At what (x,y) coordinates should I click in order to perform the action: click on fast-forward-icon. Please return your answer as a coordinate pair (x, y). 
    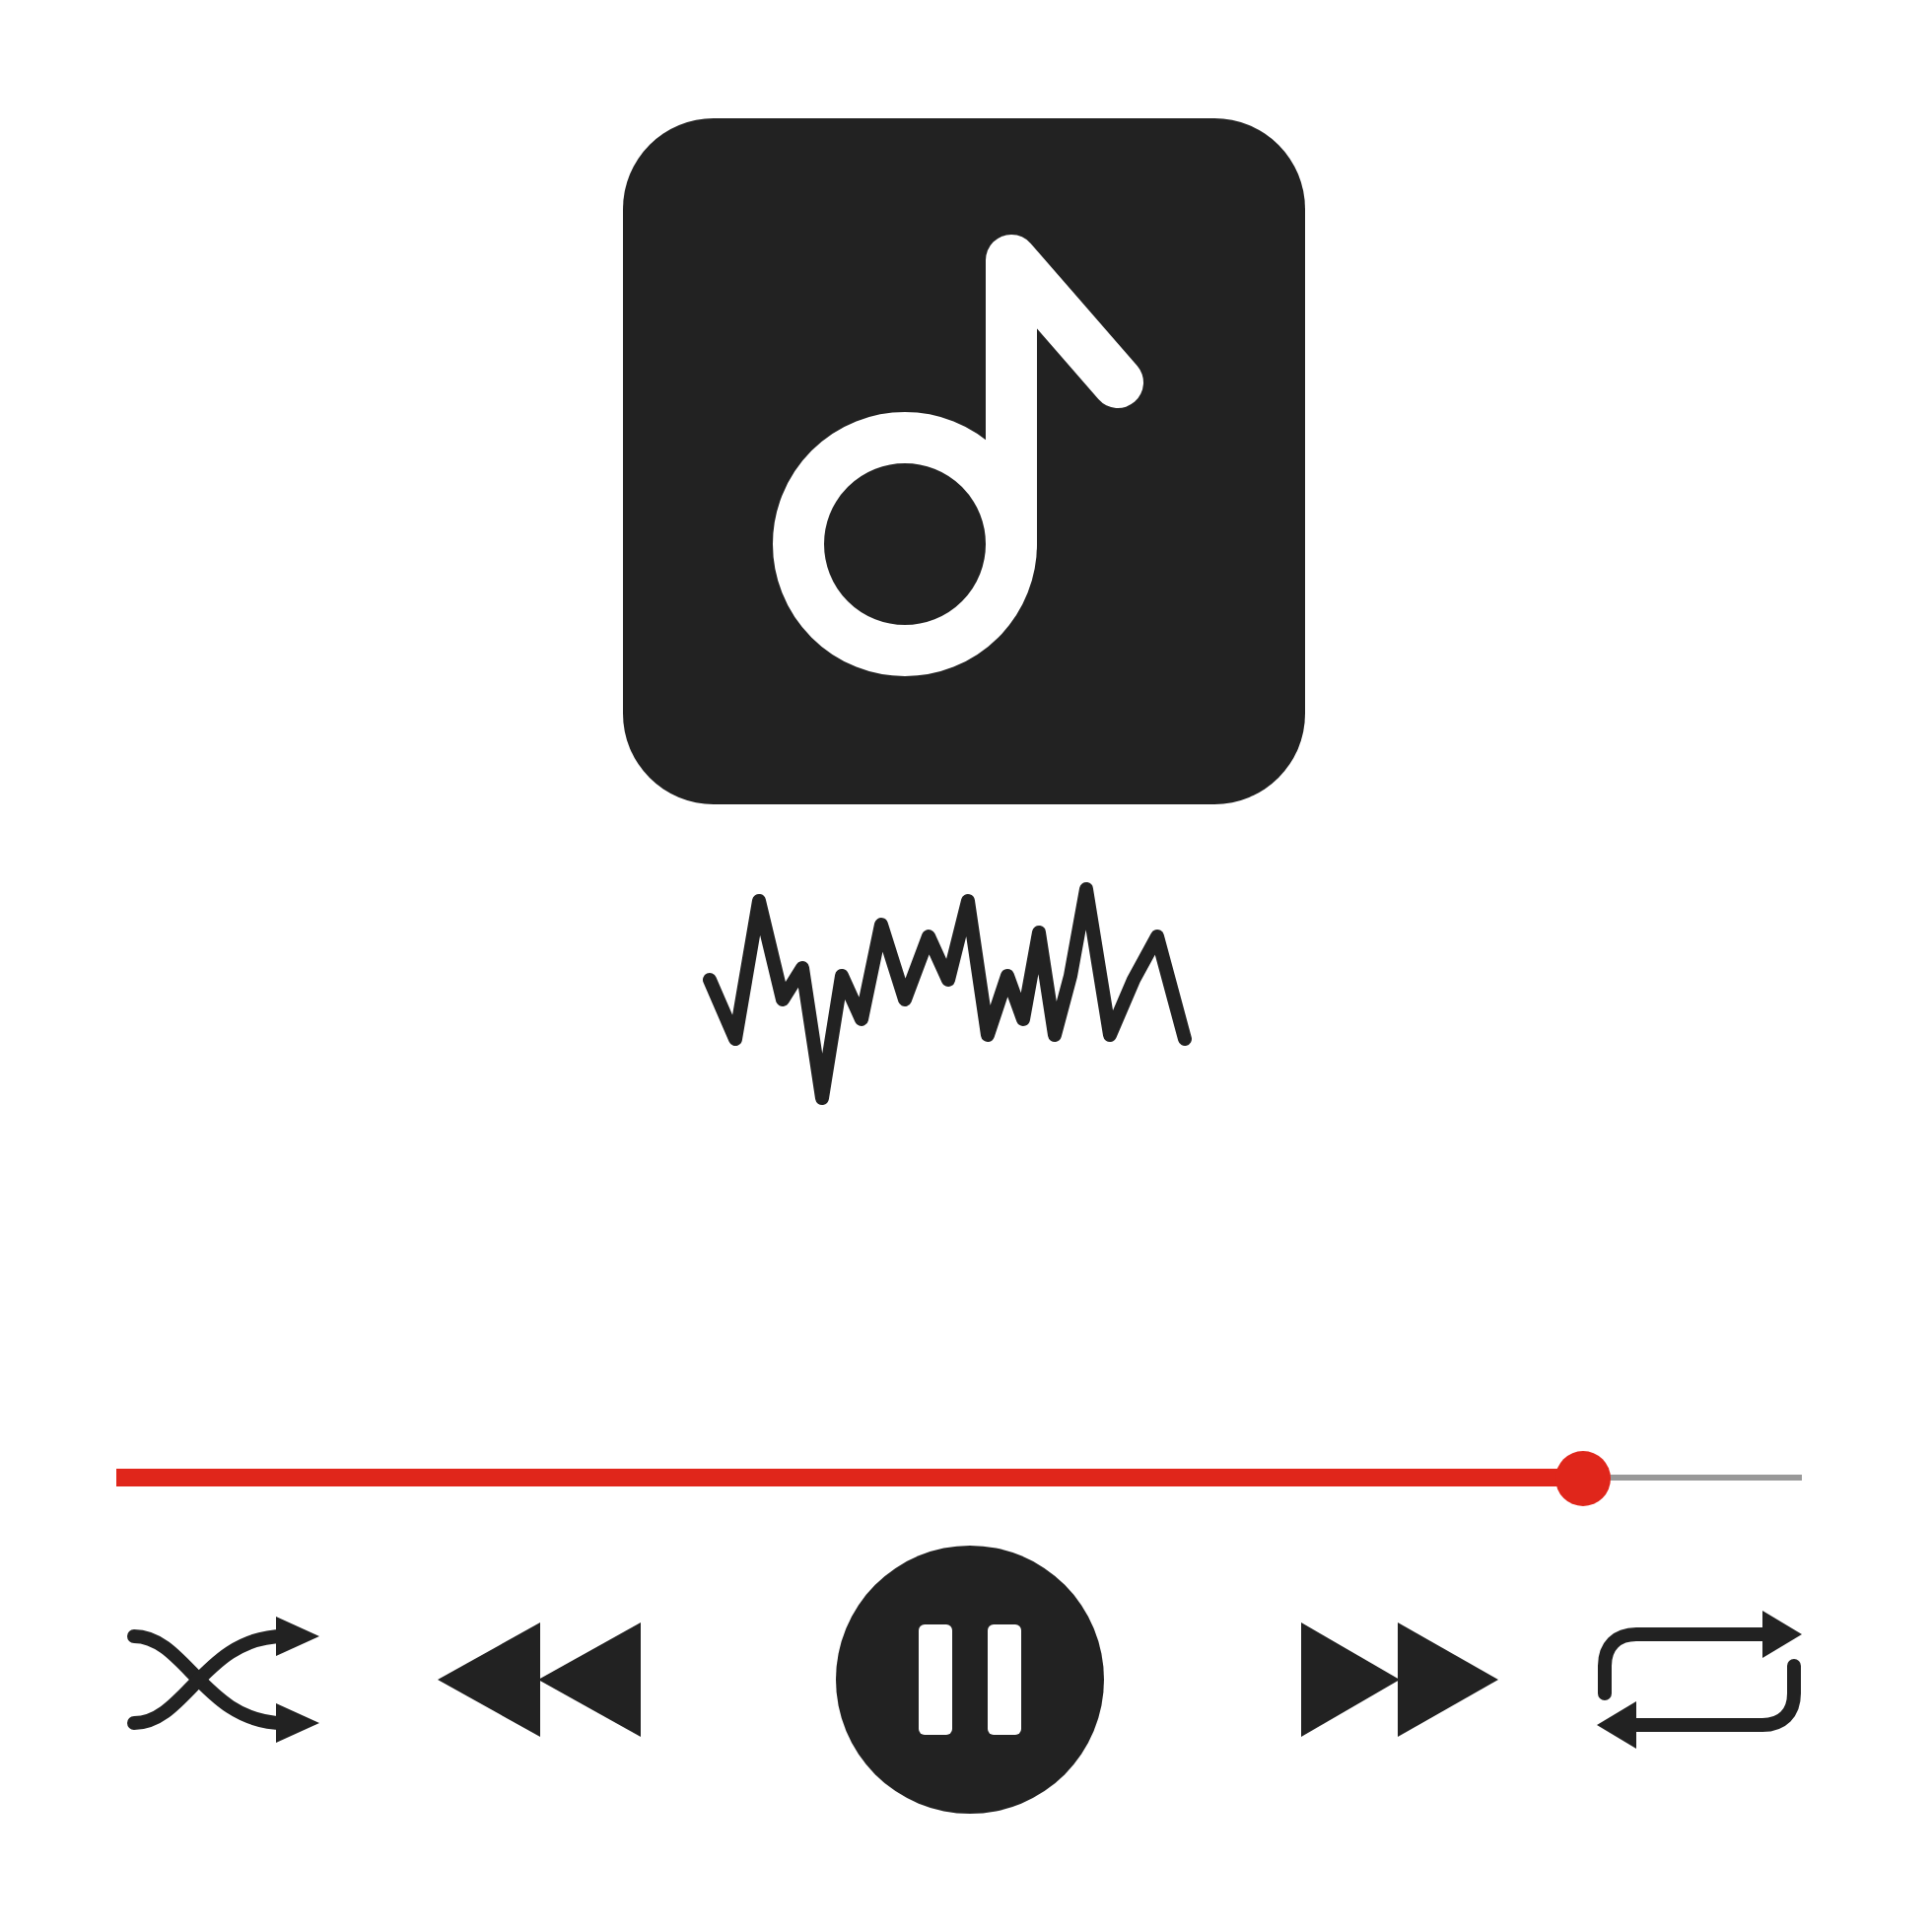
    Looking at the image, I should click on (1400, 1680).